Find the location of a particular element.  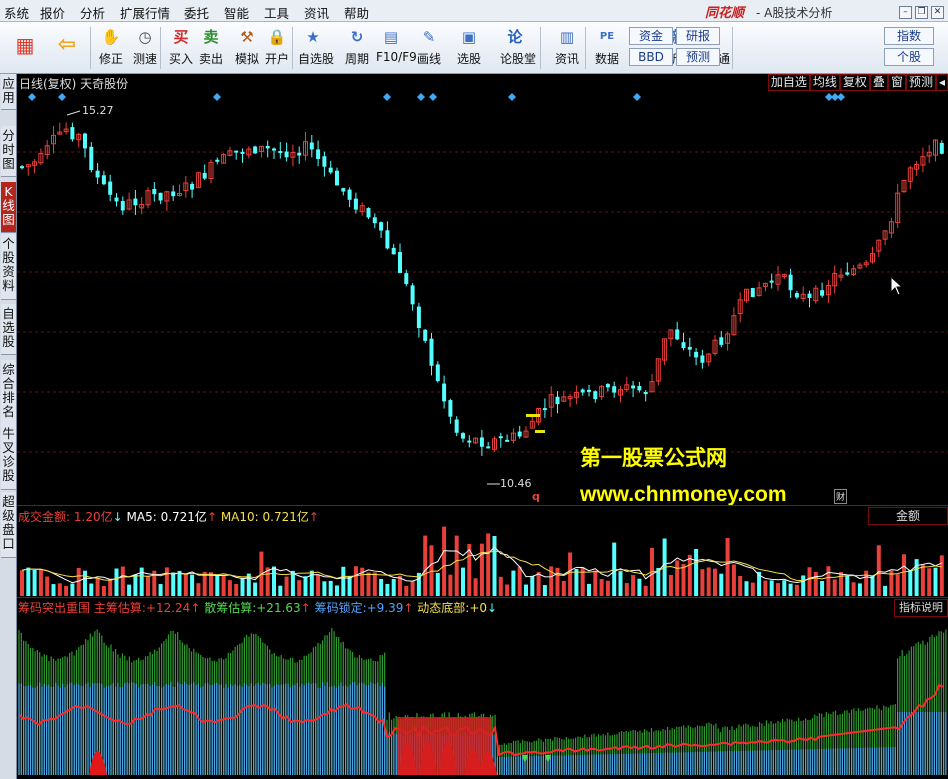

volume-value: 1.20亿 is located at coordinates (93, 517).